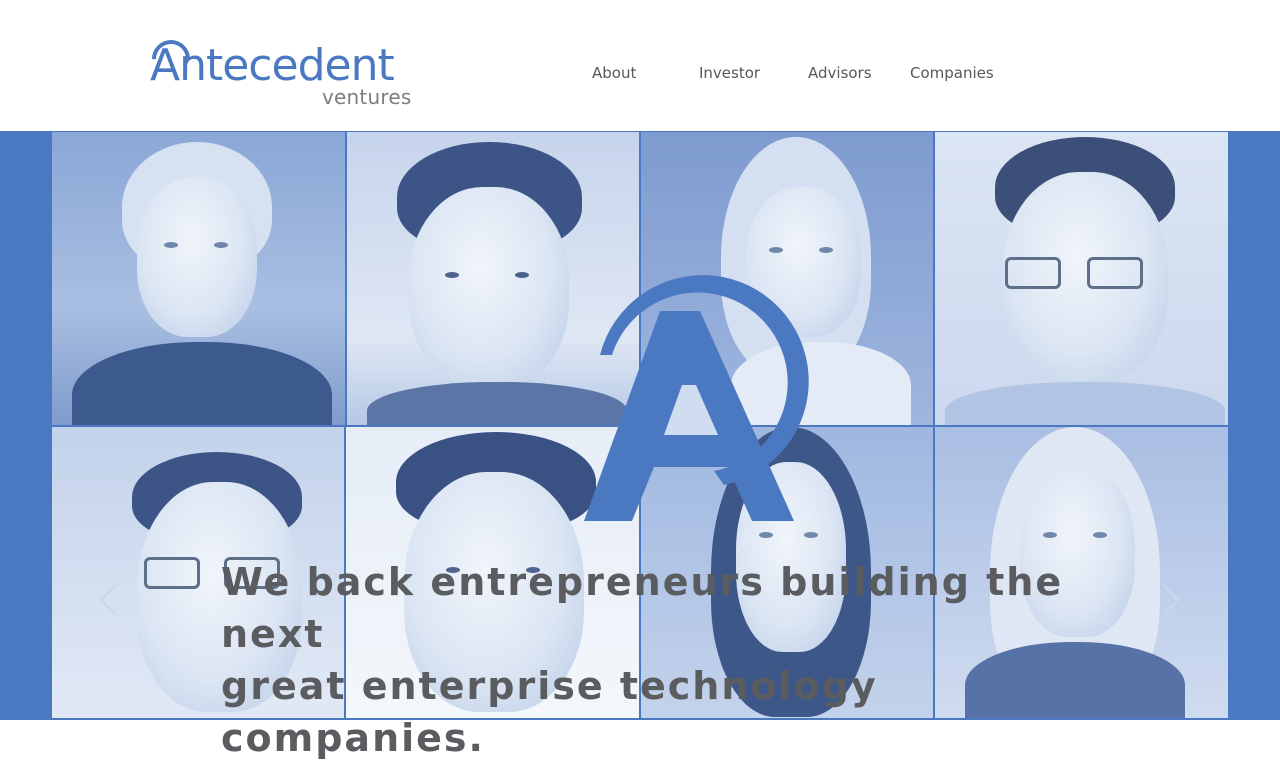  What do you see at coordinates (614, 73) in the screenshot?
I see `nav-item-about: About` at bounding box center [614, 73].